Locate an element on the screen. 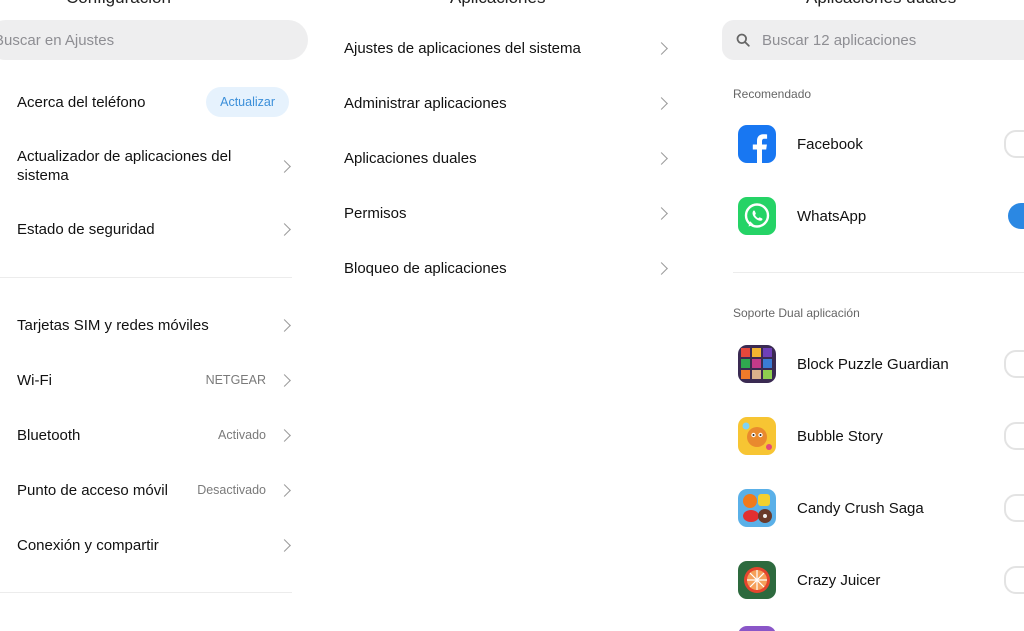 The width and height of the screenshot is (1024, 631). app-name: Bubble Story is located at coordinates (840, 436).